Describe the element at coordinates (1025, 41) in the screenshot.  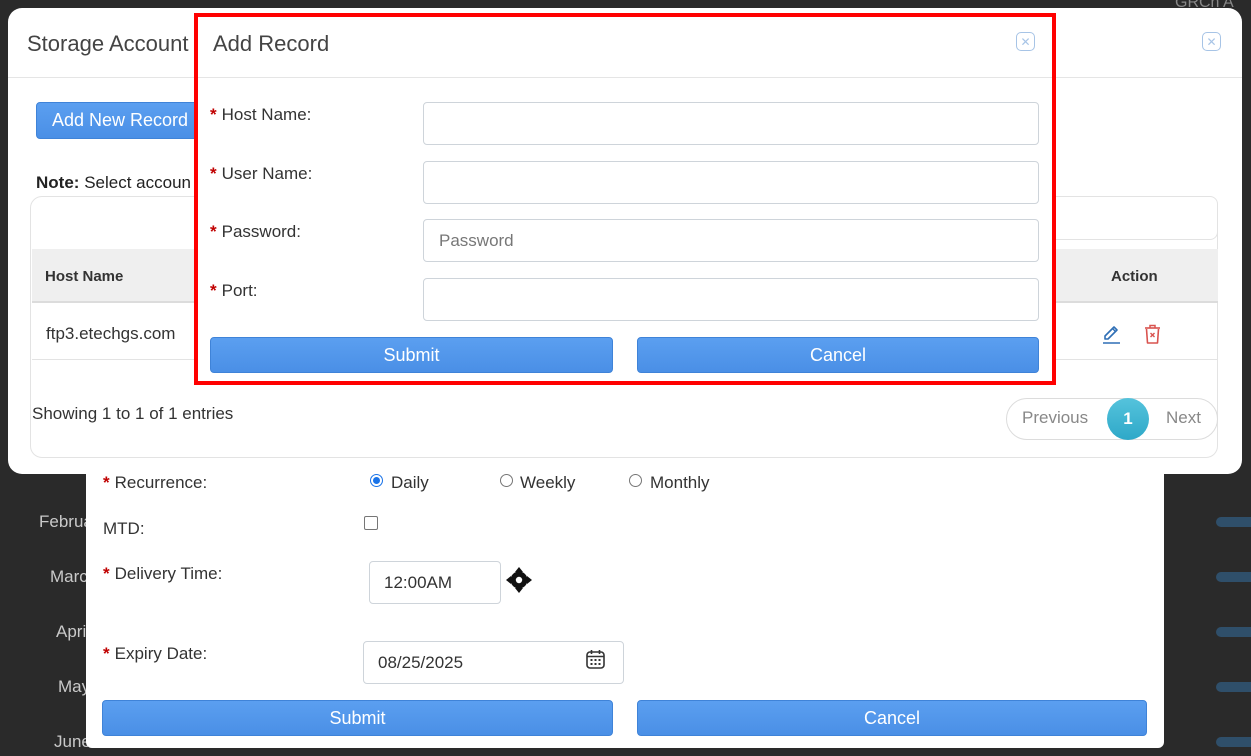
I see `add-record-close-icon: ✕` at that location.